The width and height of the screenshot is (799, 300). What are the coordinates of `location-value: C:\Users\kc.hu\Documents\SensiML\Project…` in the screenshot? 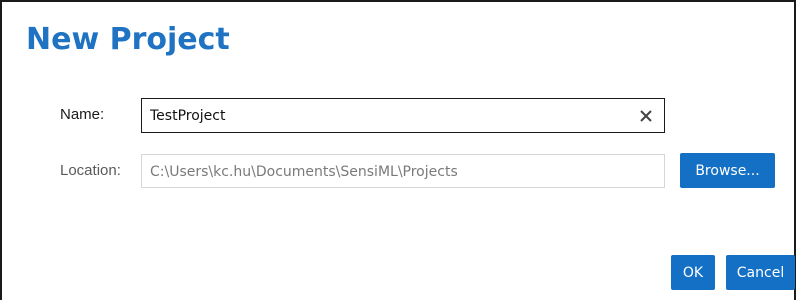 It's located at (304, 172).